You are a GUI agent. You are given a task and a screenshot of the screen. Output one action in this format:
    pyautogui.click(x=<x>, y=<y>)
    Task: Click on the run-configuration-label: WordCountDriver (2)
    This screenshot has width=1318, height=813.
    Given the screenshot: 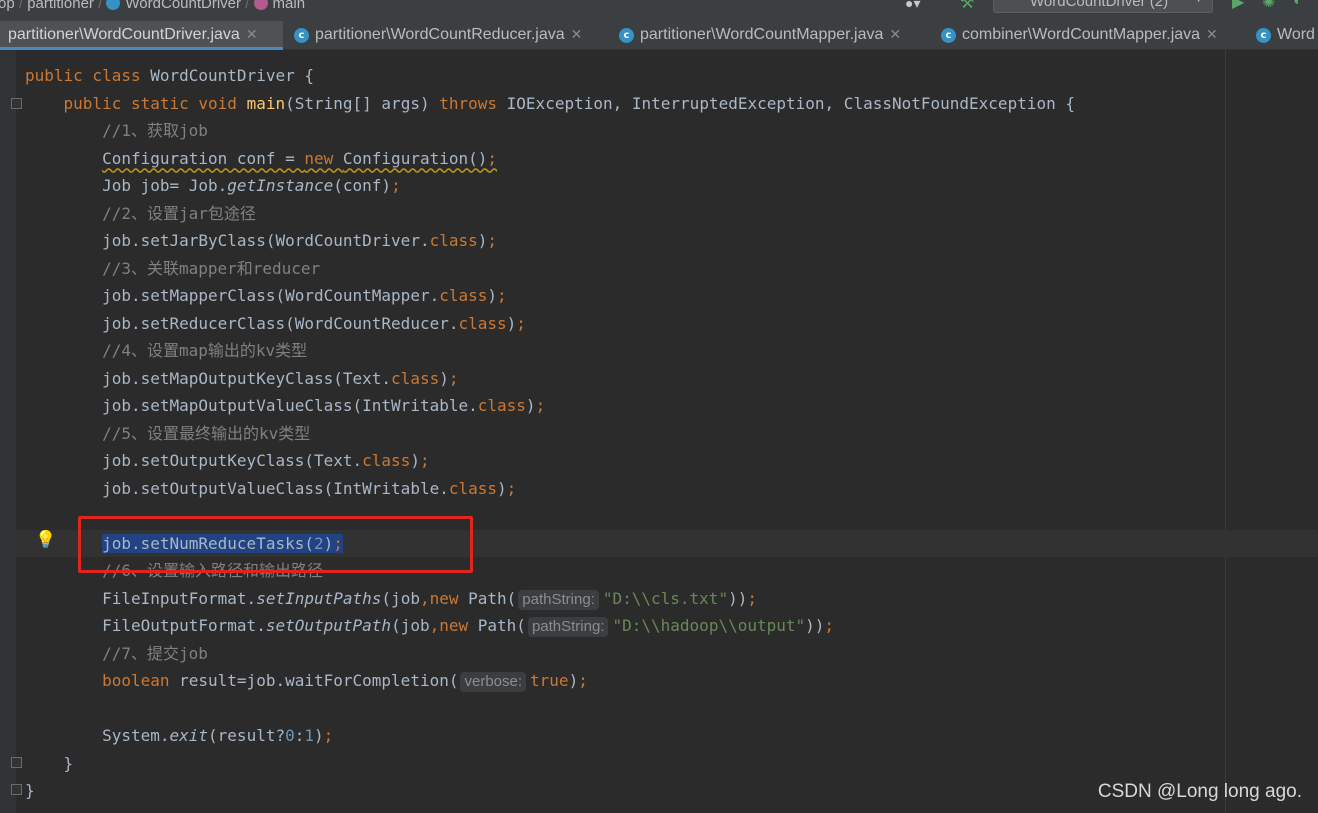 What is the action you would take?
    pyautogui.click(x=1099, y=5)
    